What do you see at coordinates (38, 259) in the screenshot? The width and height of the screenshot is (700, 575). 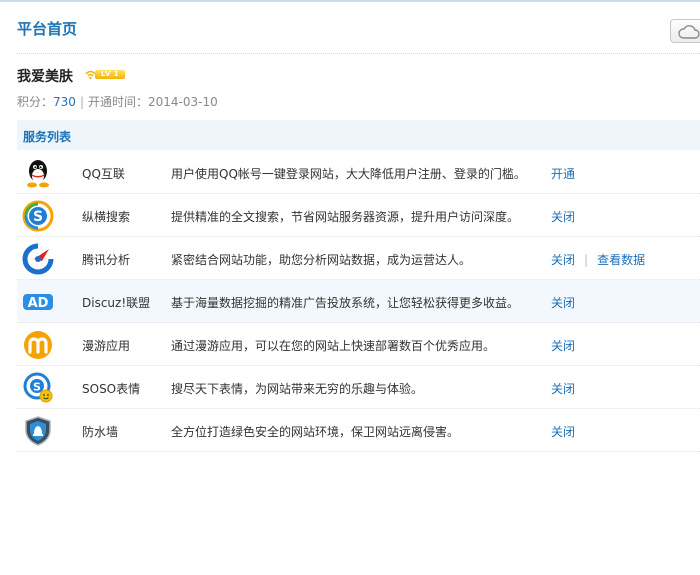 I see `tencent-analytics-icon` at bounding box center [38, 259].